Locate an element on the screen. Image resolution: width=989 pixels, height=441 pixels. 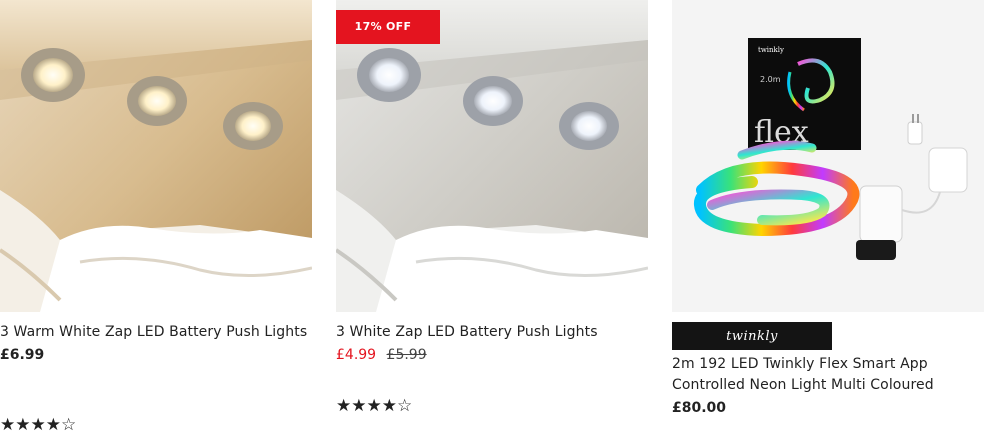
price-row: £4.99 £5.99 is located at coordinates (492, 355).